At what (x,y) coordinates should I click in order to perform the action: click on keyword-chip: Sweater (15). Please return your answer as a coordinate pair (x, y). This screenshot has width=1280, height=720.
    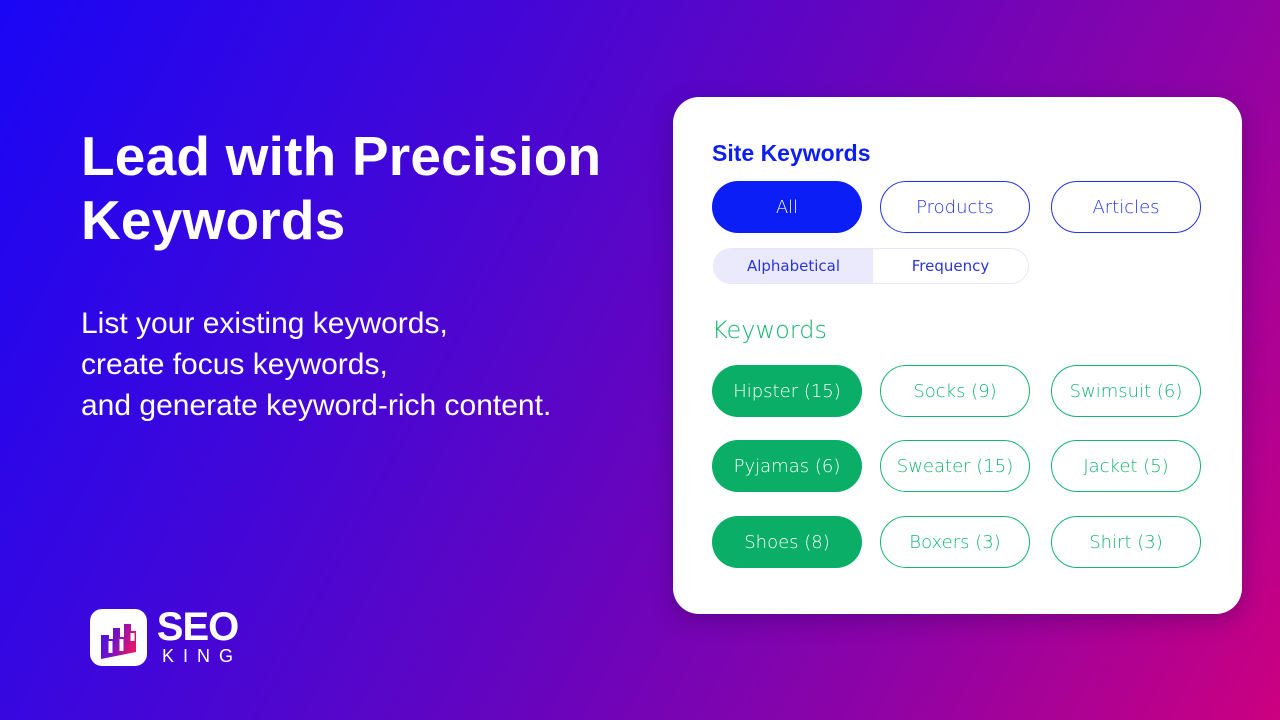
    Looking at the image, I should click on (955, 466).